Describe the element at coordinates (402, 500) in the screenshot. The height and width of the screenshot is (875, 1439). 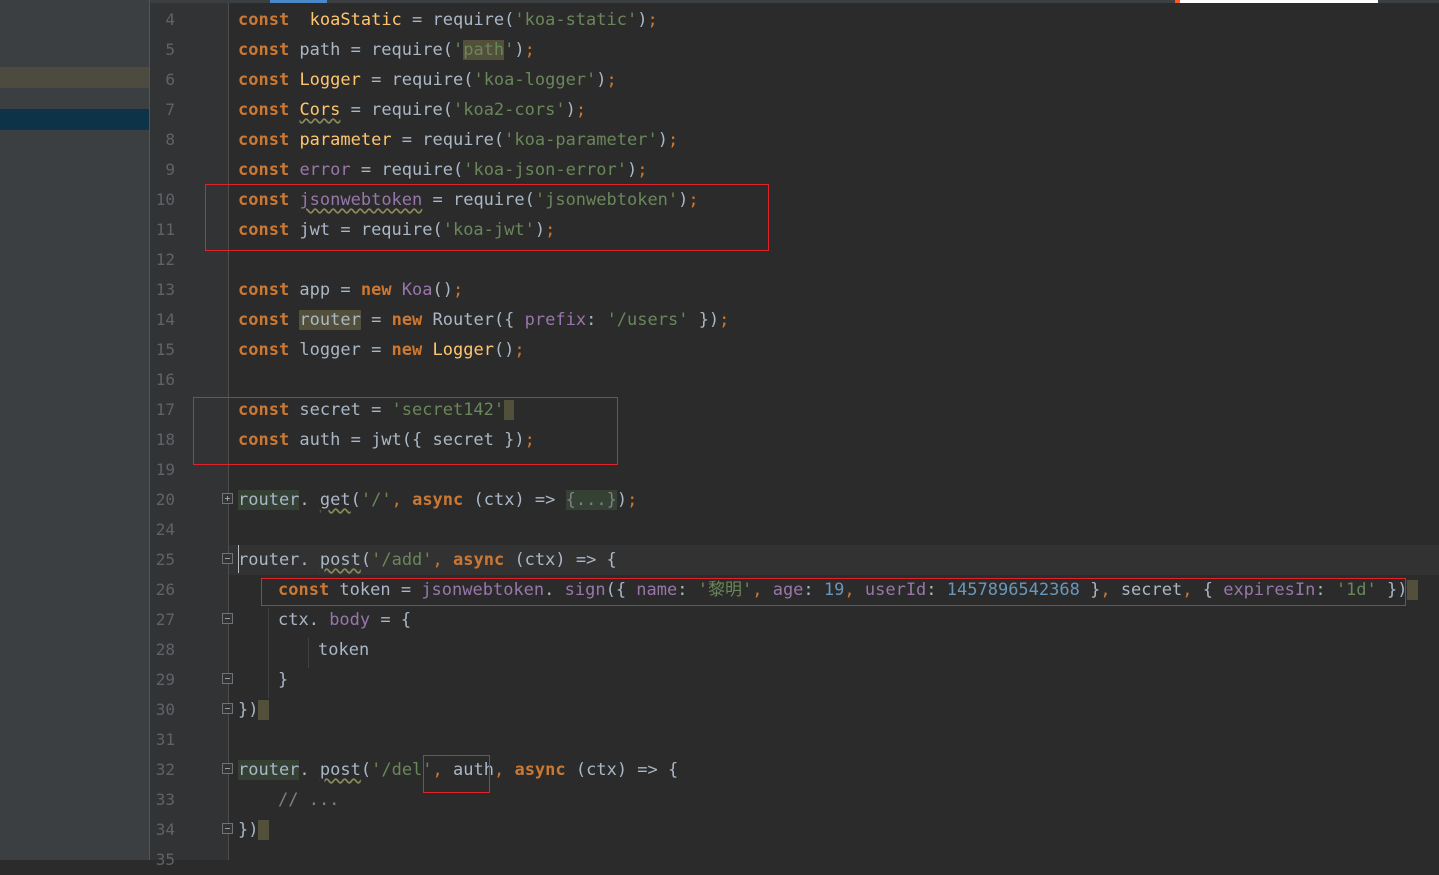
I see `code-token: ,` at that location.